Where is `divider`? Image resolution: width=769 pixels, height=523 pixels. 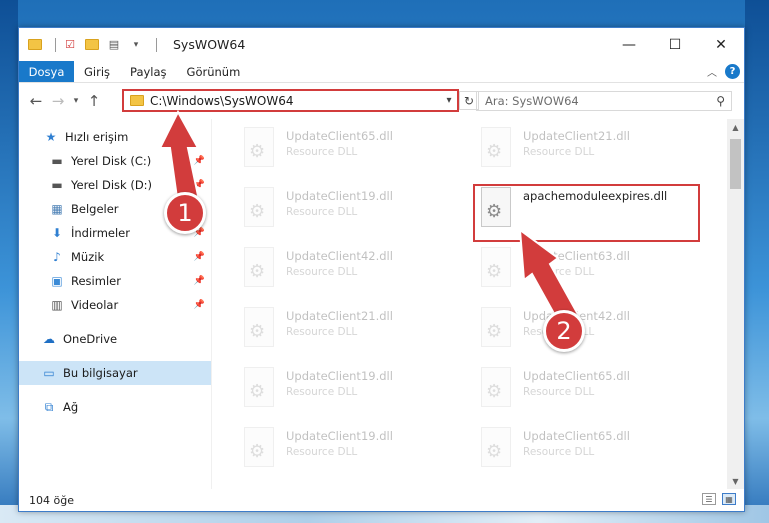
divider is located at coordinates (55, 44).